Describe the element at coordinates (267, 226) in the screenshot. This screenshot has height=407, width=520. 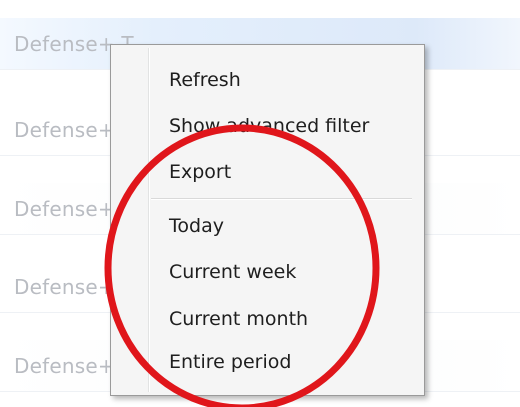
I see `menu-item-today: Today` at that location.